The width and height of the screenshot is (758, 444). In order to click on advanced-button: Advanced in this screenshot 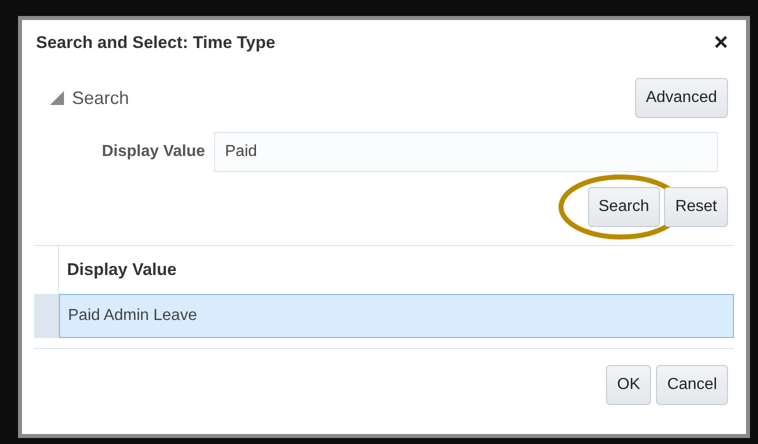, I will do `click(681, 98)`.